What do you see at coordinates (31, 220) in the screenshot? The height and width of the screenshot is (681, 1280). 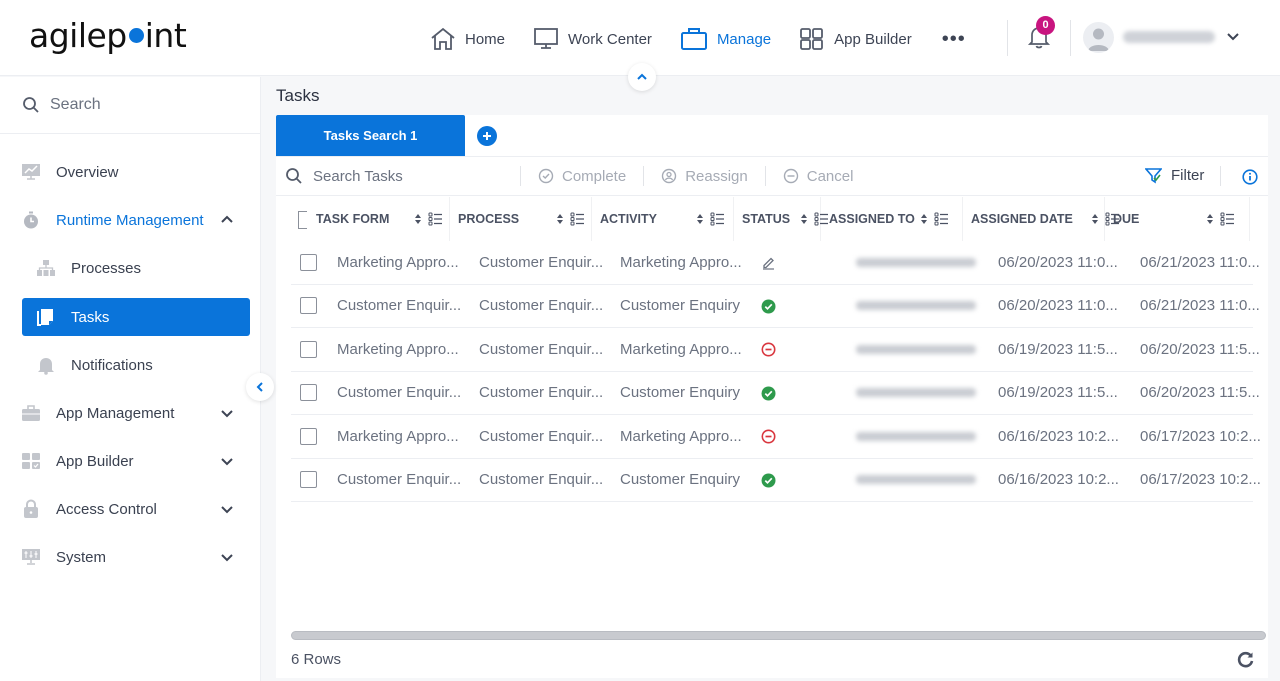 I see `stopwatch-icon` at bounding box center [31, 220].